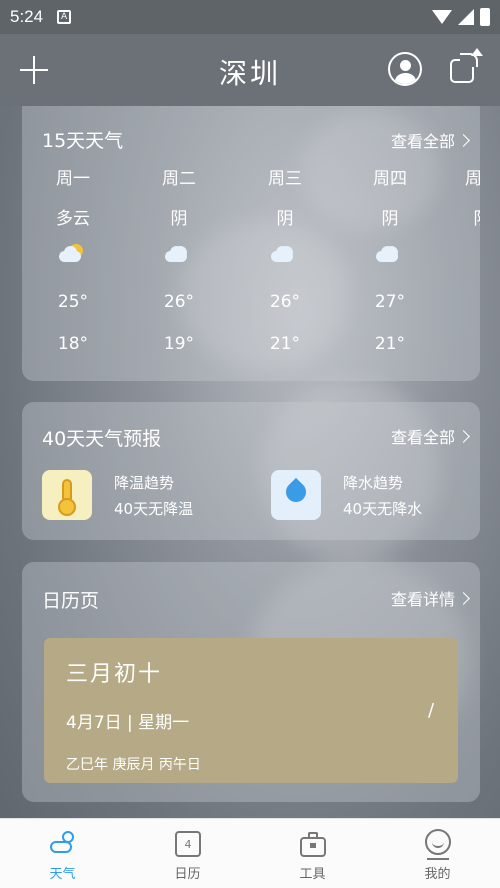  Describe the element at coordinates (313, 843) in the screenshot. I see `toolbox-icon` at that location.